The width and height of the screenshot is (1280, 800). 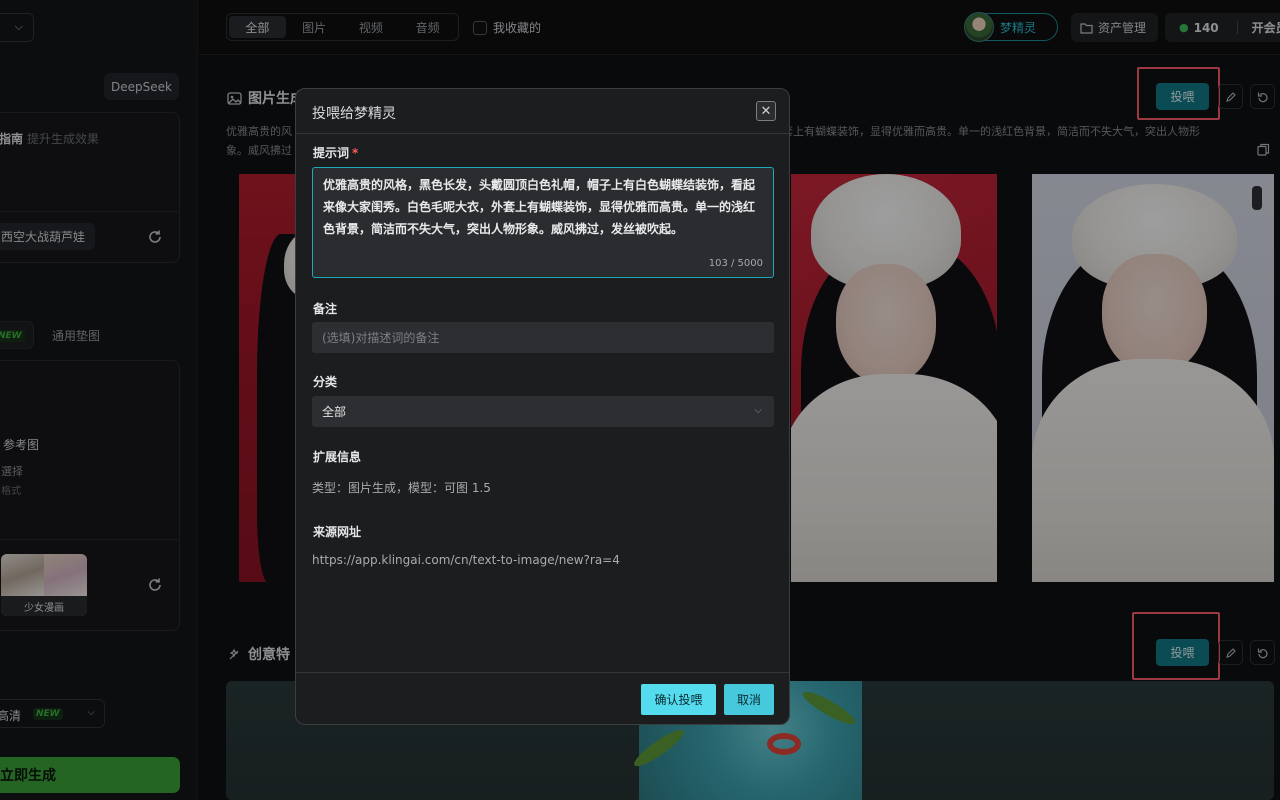 What do you see at coordinates (678, 699) in the screenshot?
I see `confirm-feed-button: 确认投喂` at bounding box center [678, 699].